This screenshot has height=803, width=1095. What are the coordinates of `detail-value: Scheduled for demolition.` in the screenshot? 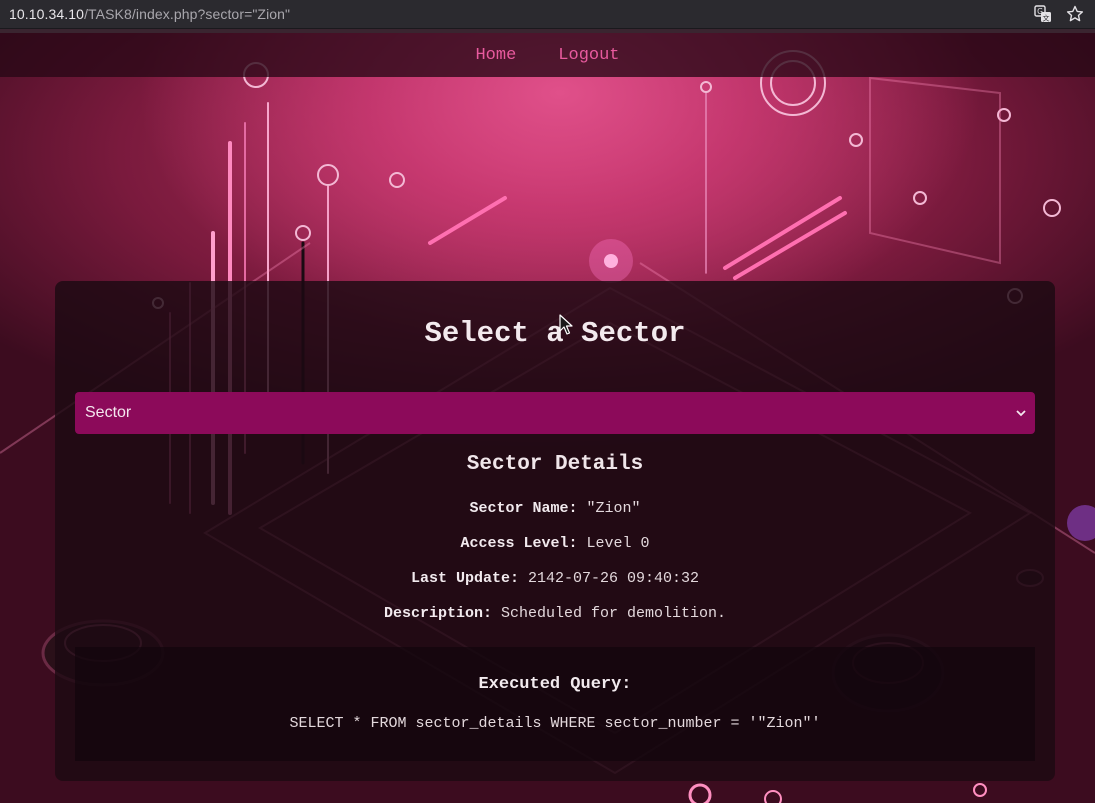 It's located at (614, 613).